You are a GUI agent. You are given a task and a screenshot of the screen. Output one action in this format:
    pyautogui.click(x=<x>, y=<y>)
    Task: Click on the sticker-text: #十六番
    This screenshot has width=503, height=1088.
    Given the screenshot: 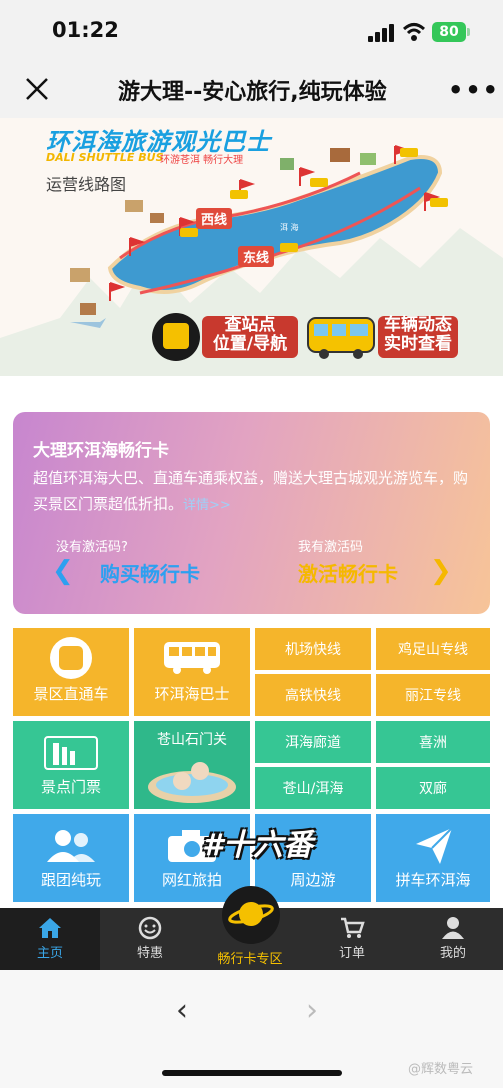 What is the action you would take?
    pyautogui.click(x=257, y=845)
    